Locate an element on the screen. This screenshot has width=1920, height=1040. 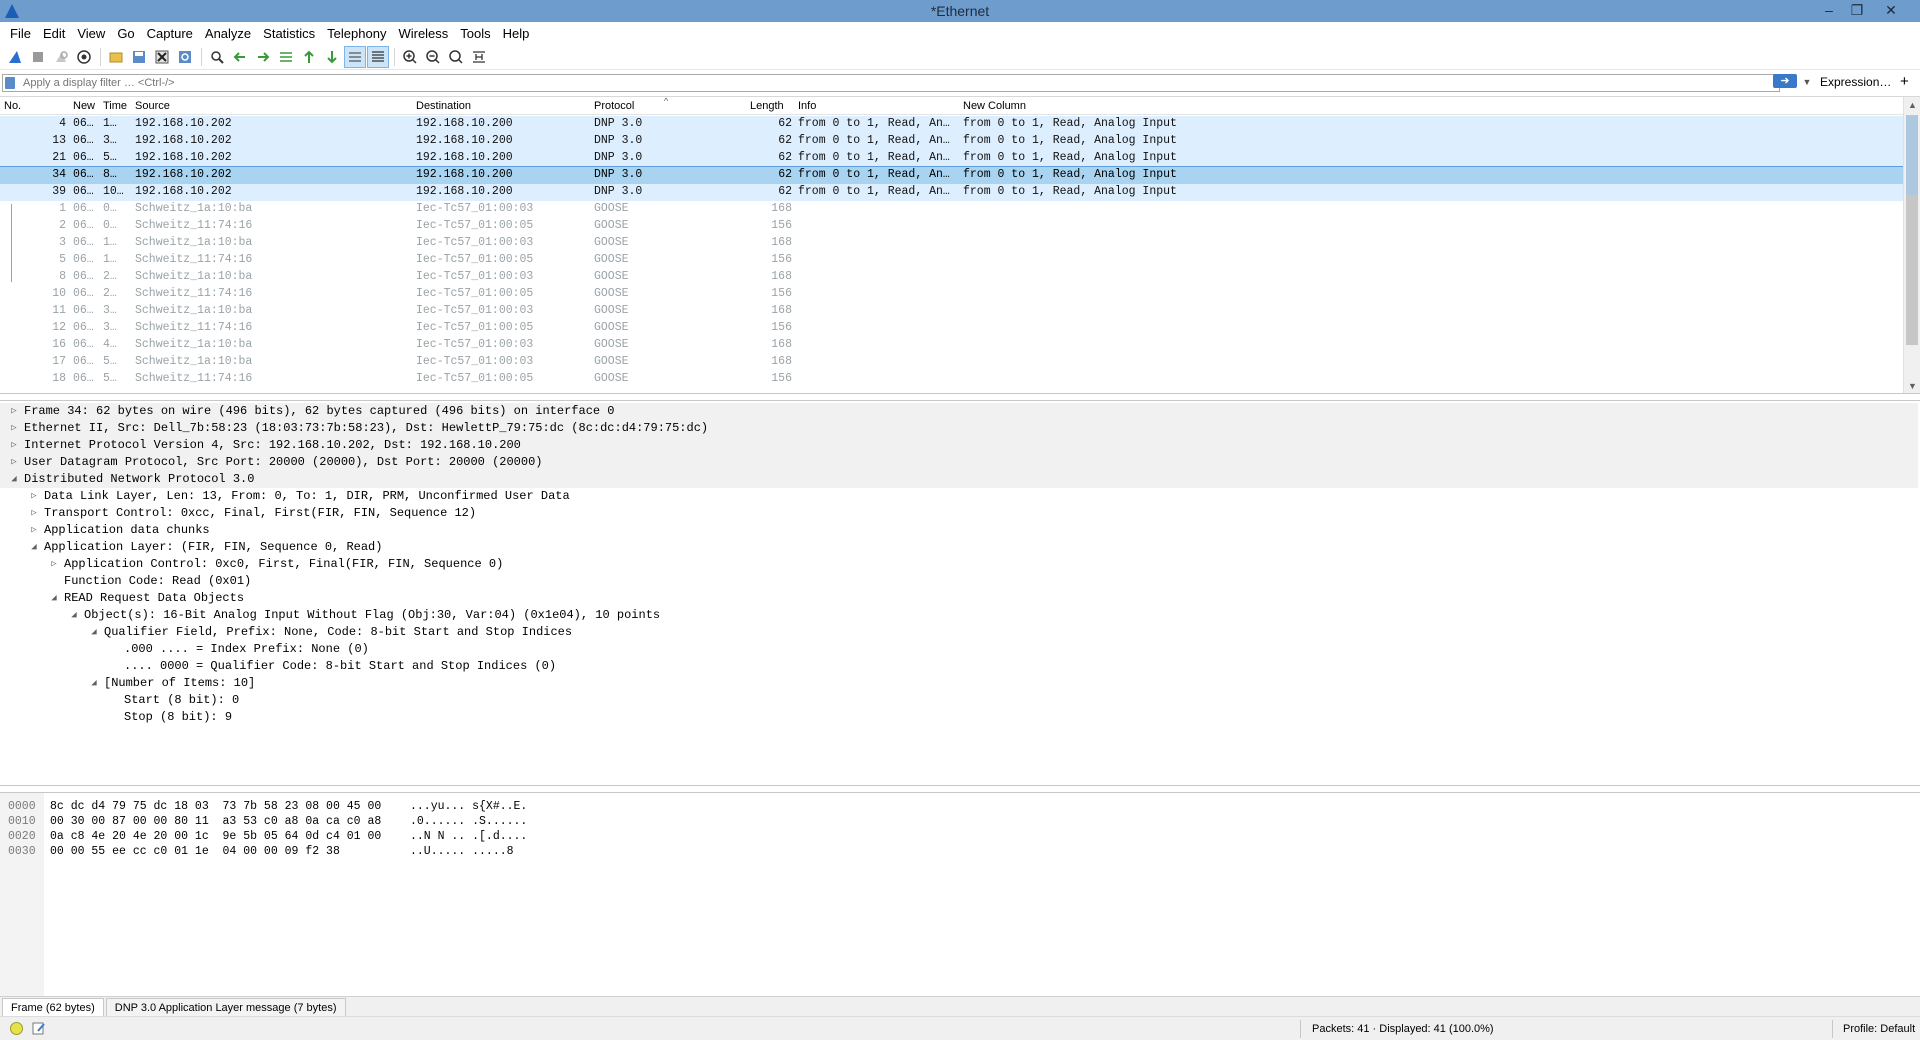
packet-list-scrollbar: ▲ ▼ is located at coordinates (1911, 245).